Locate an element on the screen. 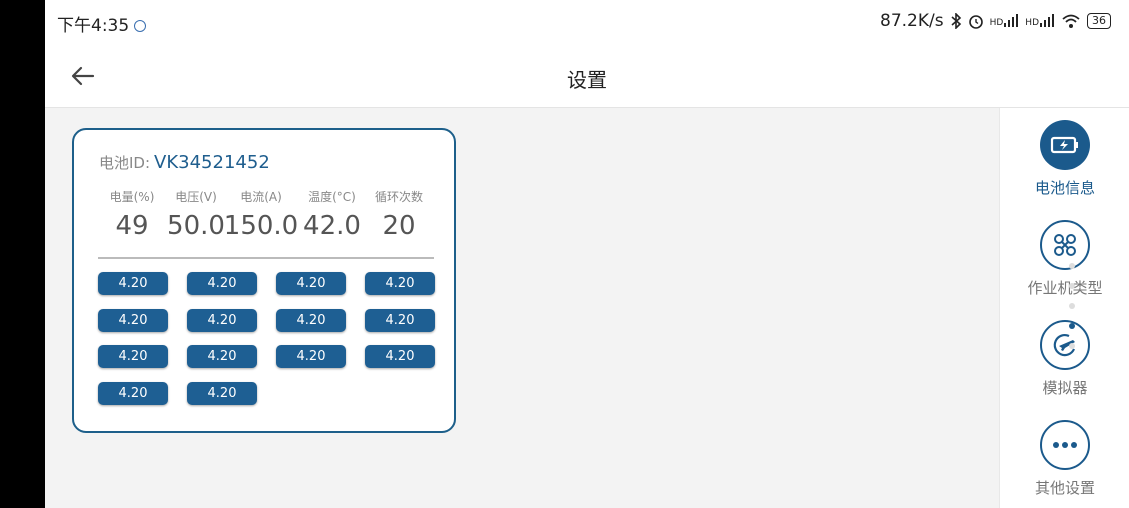  status-indicators: 87.2K/s HD HD 36 is located at coordinates (995, 21).